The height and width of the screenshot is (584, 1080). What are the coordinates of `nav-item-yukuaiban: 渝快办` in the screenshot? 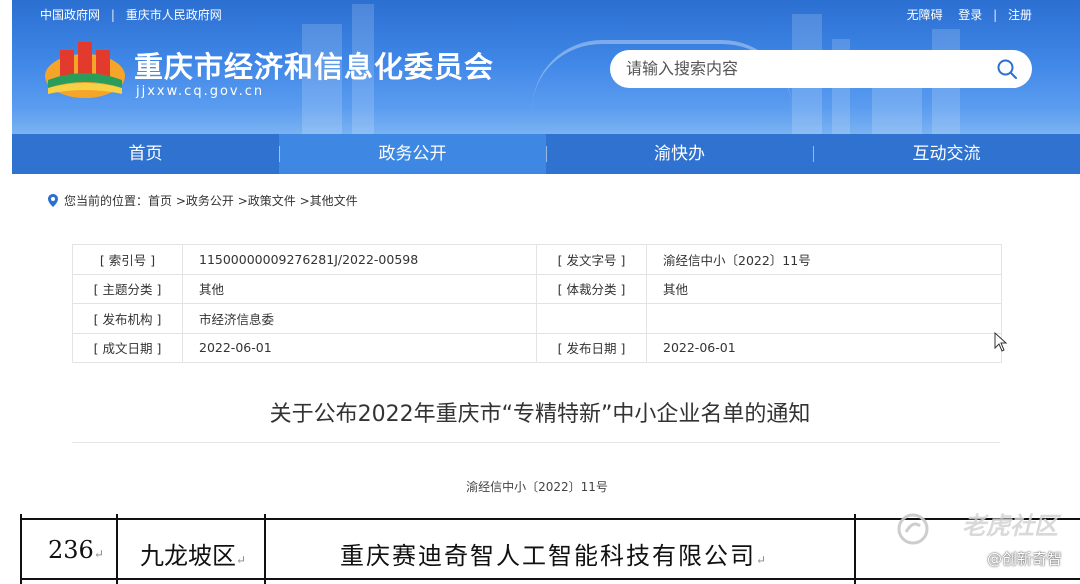 It's located at (679, 154).